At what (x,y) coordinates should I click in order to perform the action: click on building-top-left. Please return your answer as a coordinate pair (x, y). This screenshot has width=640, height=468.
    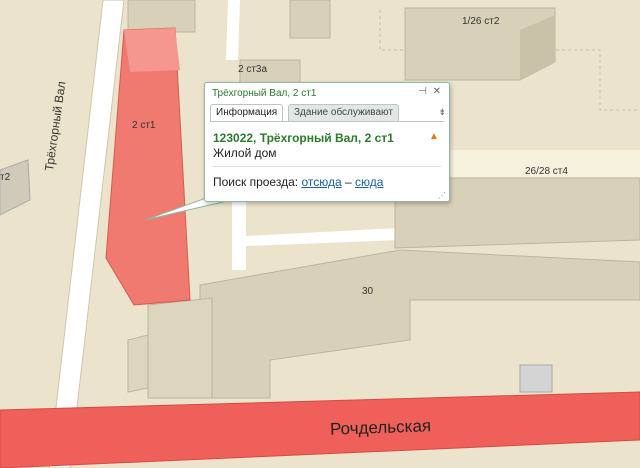
    Looking at the image, I should click on (161, 16).